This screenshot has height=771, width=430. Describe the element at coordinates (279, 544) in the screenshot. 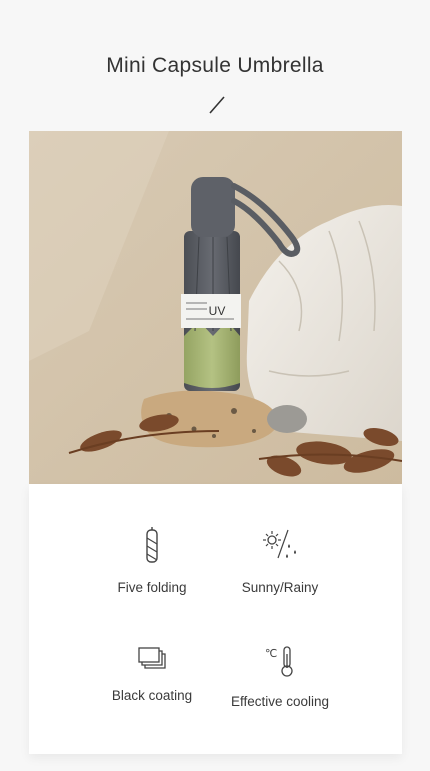

I see `sun-rain-icon` at that location.